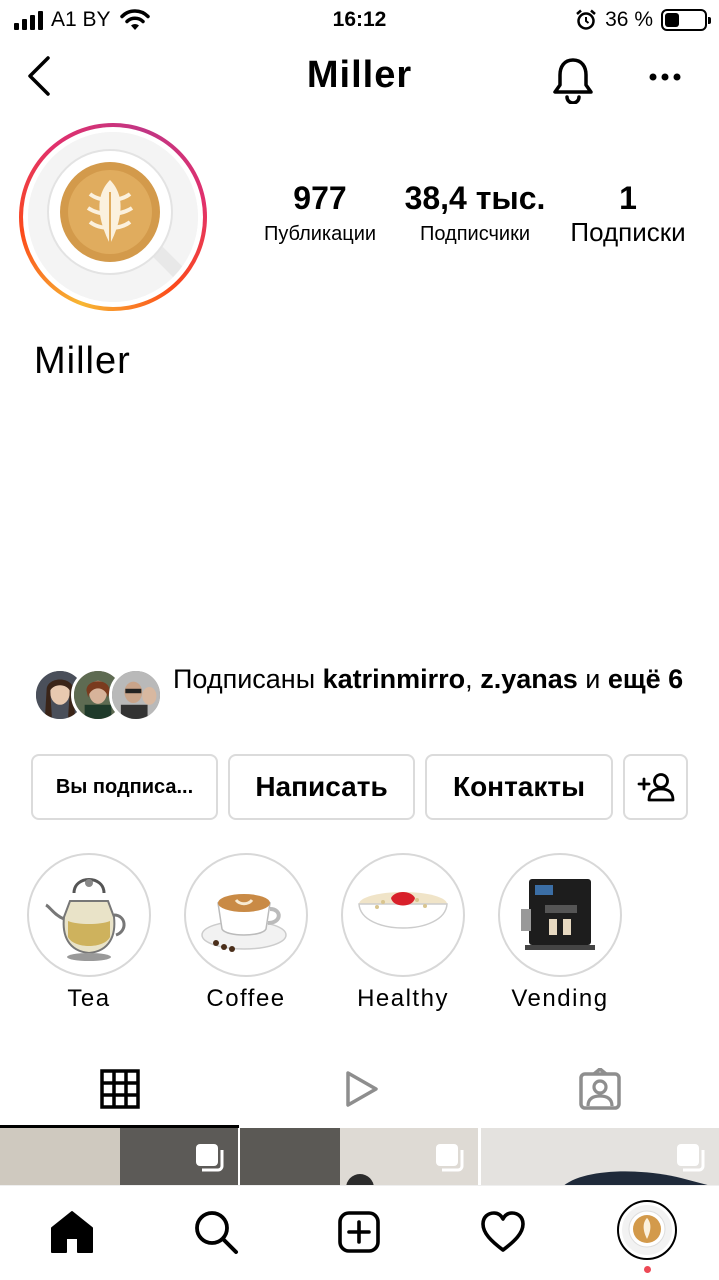  I want to click on teapot-icon, so click(85, 919).